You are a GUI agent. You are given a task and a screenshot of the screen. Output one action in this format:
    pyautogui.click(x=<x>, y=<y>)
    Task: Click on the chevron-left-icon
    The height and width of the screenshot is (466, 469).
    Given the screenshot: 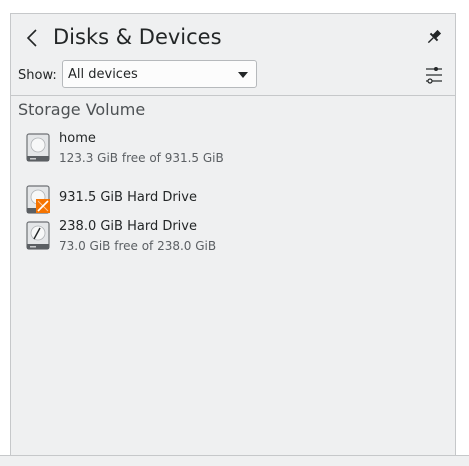 What is the action you would take?
    pyautogui.click(x=31, y=38)
    